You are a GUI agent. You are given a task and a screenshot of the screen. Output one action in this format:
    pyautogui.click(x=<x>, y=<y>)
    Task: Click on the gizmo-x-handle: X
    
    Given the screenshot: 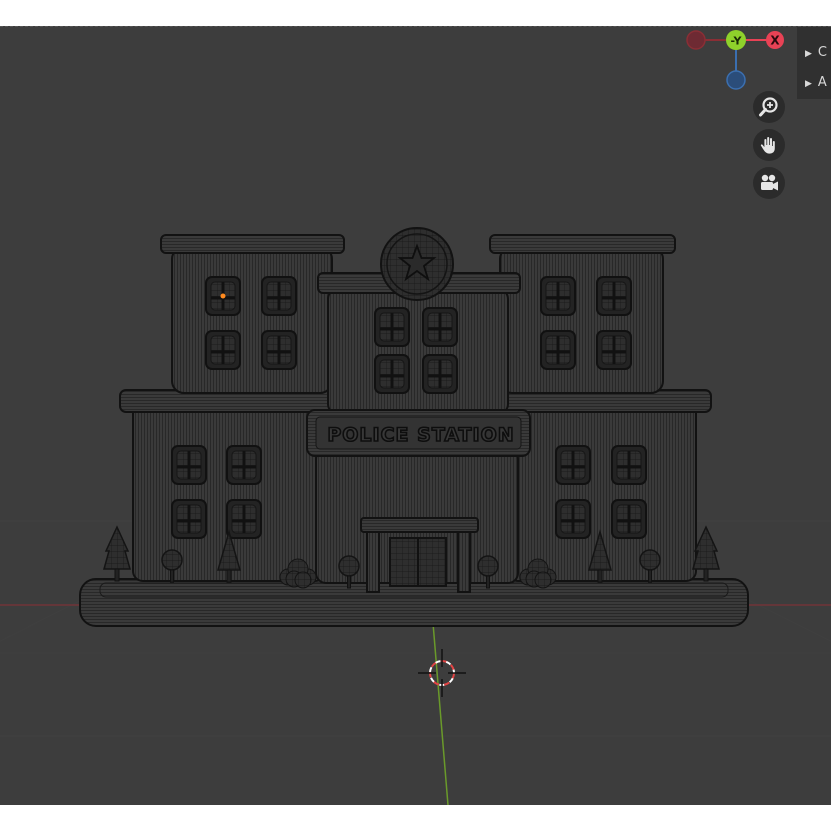 What is the action you would take?
    pyautogui.click(x=775, y=40)
    